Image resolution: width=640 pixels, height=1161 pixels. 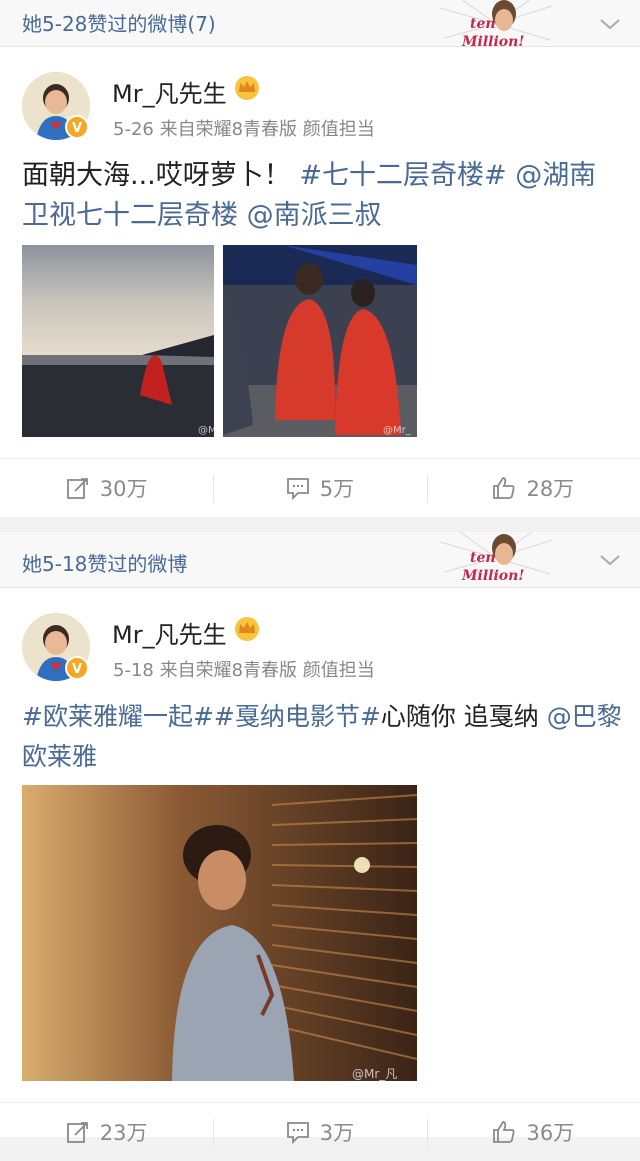 I want to click on post-meta: 5-26 来自荣耀8青春版 颜值担当, so click(x=244, y=129).